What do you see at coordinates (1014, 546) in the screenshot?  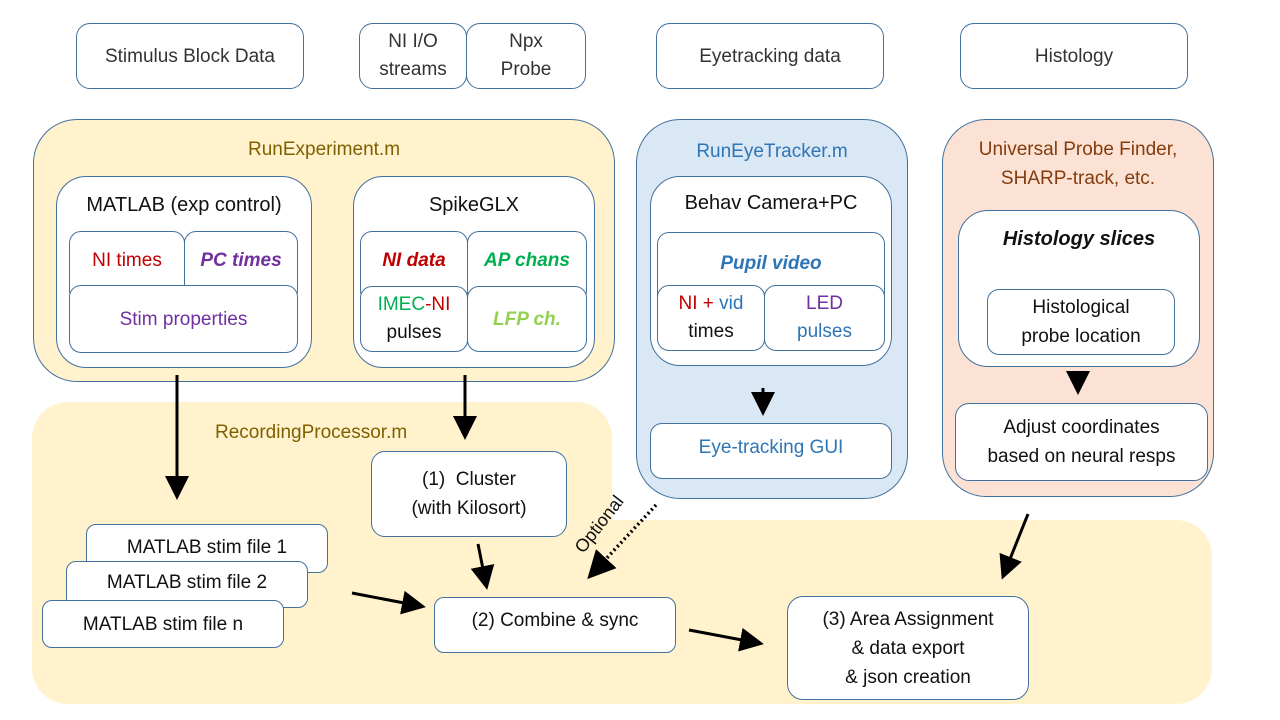 I see `arrow-probe-to-area` at bounding box center [1014, 546].